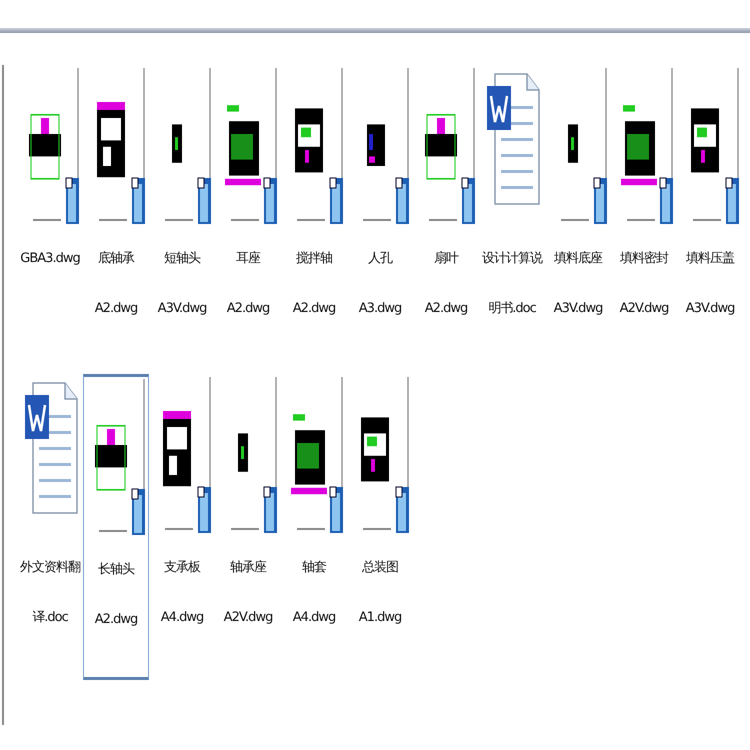  What do you see at coordinates (248, 284) in the screenshot?
I see `file-name: 耳座 A2.dwg` at bounding box center [248, 284].